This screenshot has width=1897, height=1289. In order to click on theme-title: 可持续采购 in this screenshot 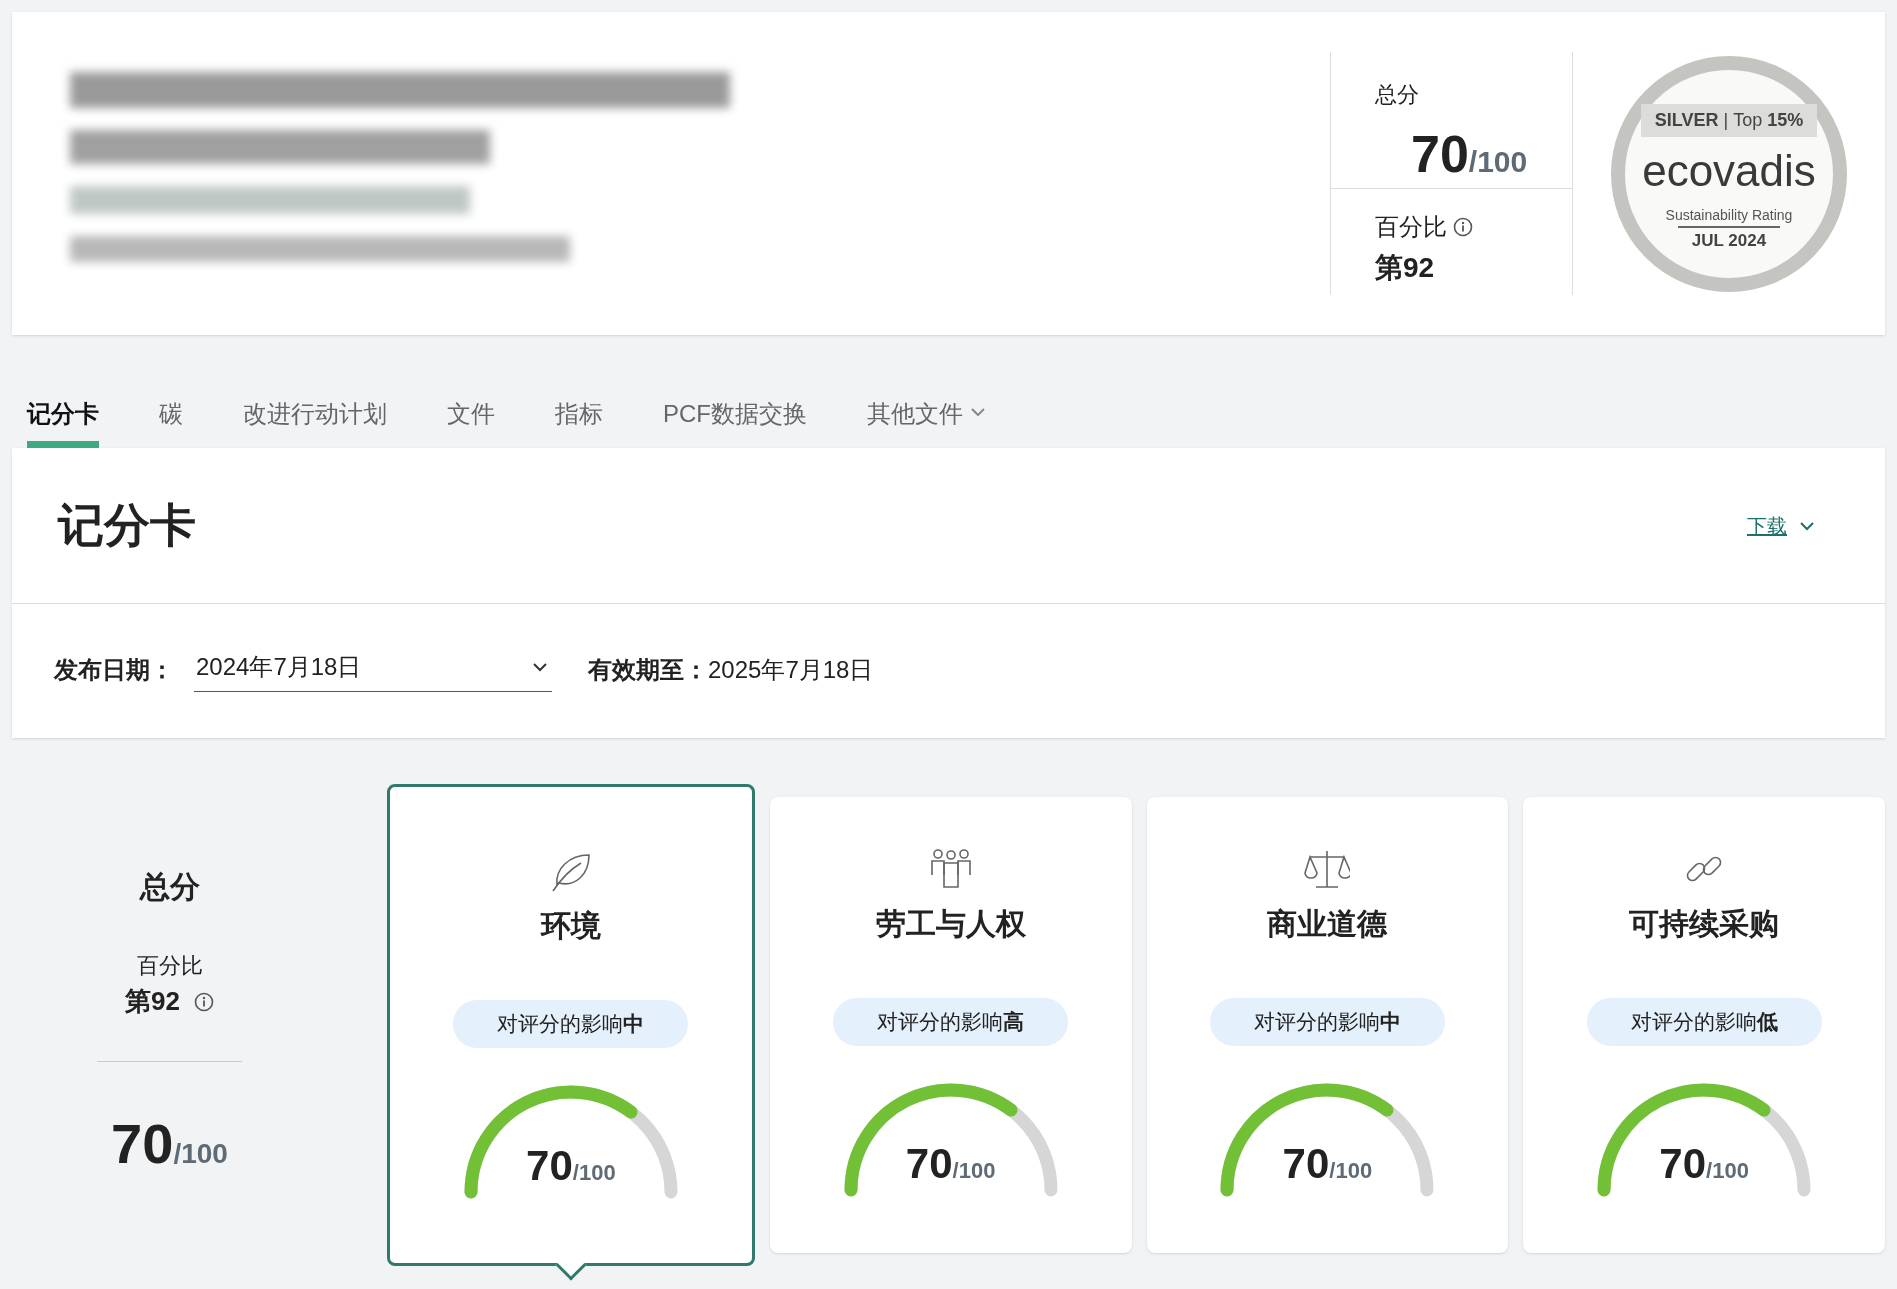, I will do `click(1704, 924)`.